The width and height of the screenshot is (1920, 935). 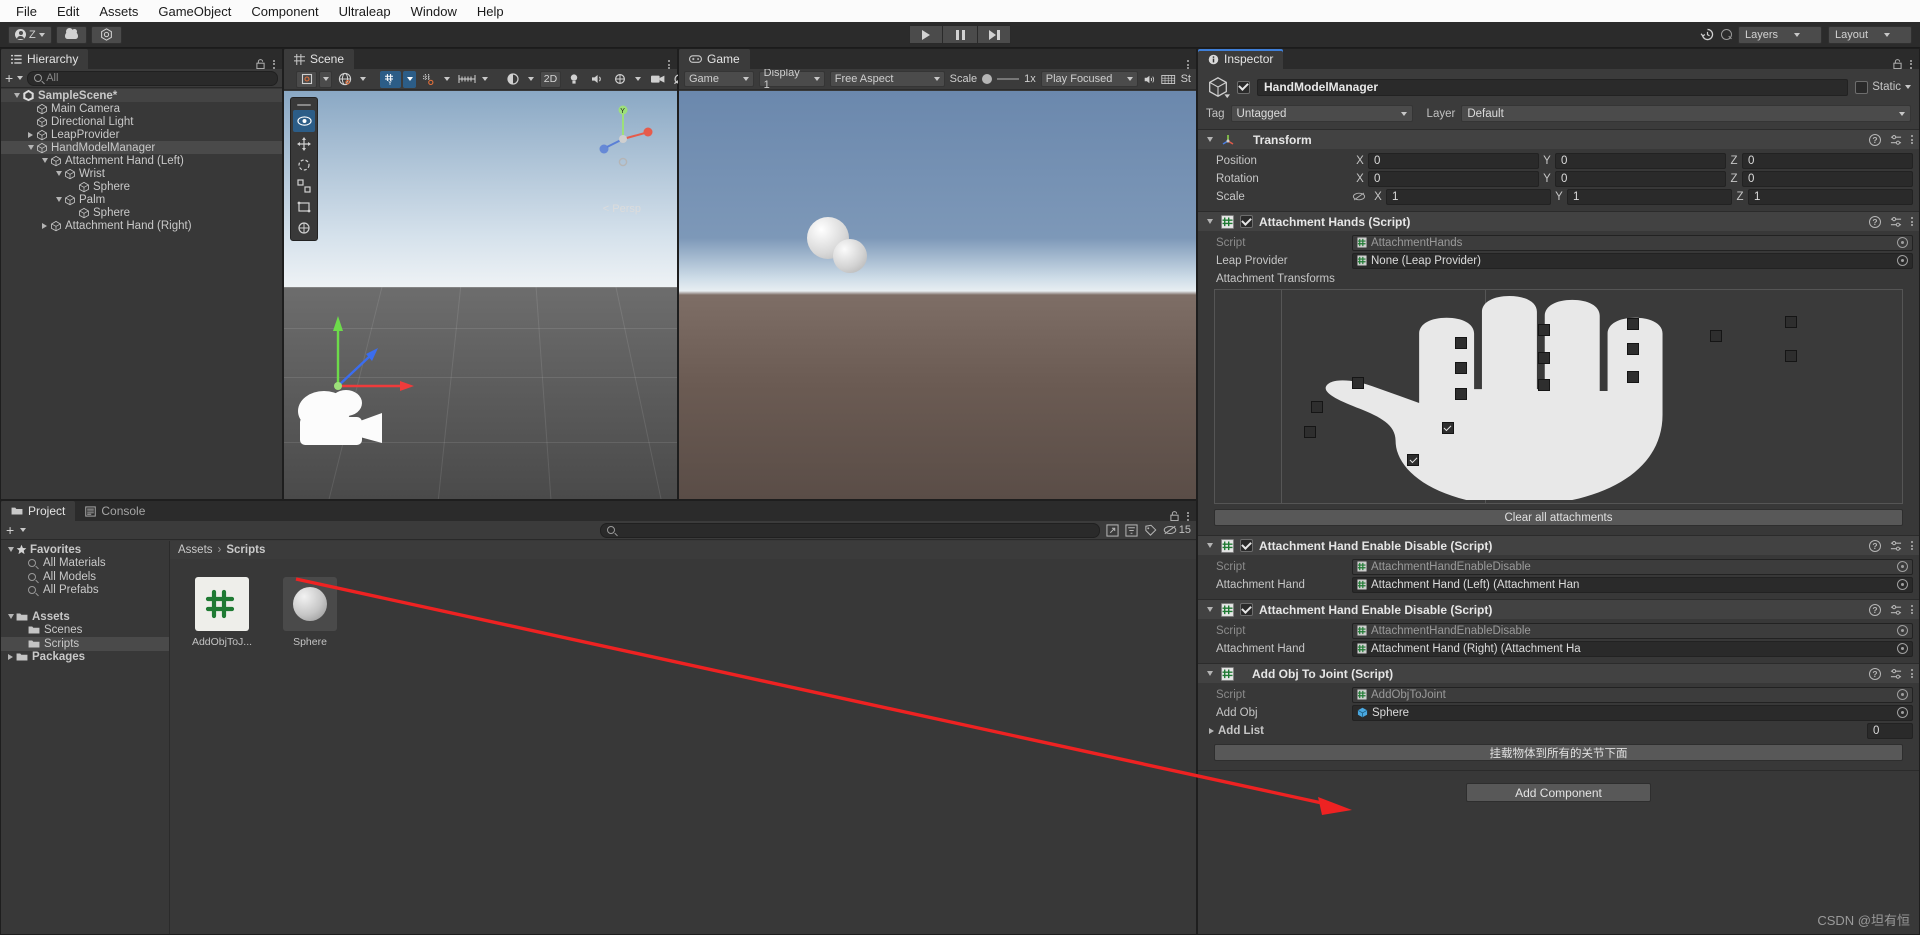 I want to click on scene-menu-icon, so click(x=669, y=64).